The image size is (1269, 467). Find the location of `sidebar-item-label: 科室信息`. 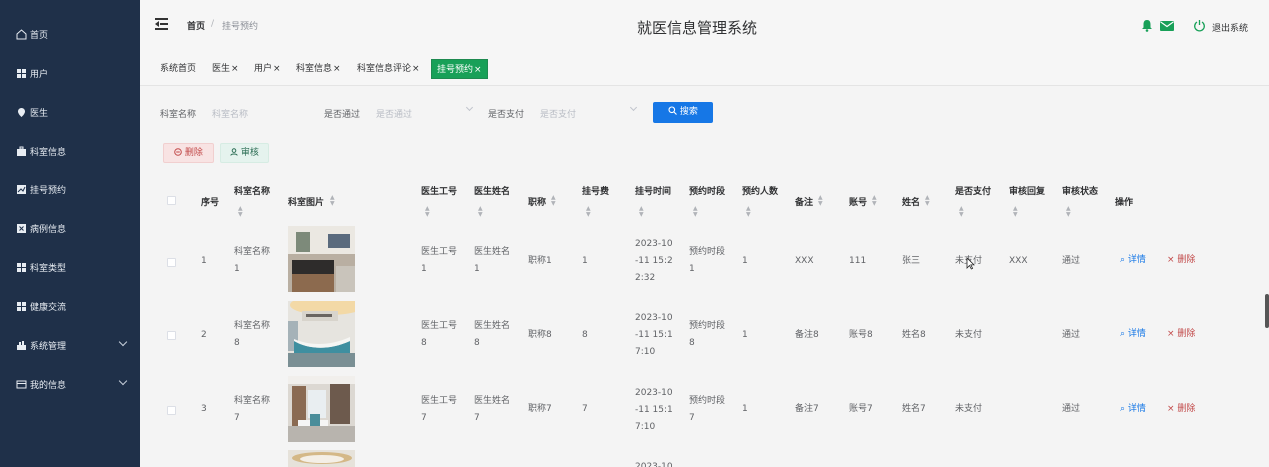

sidebar-item-label: 科室信息 is located at coordinates (48, 152).